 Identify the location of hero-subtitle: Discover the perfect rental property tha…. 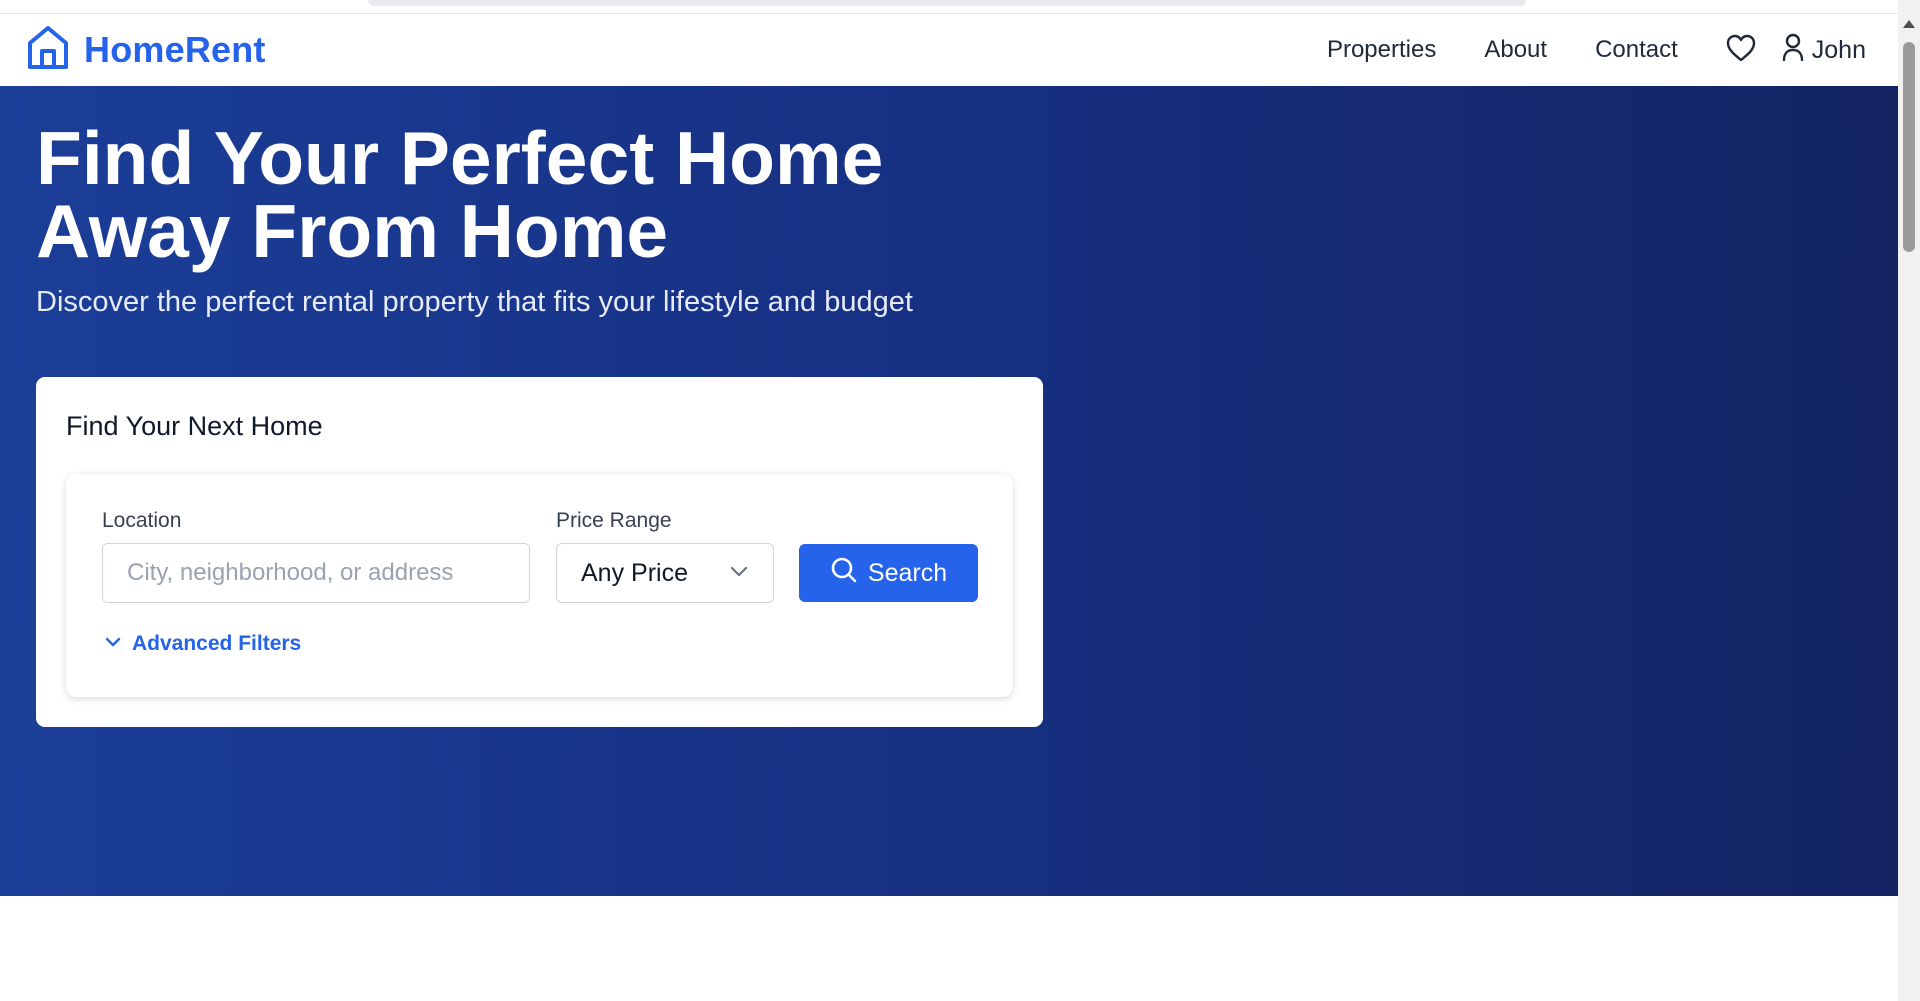
(474, 302).